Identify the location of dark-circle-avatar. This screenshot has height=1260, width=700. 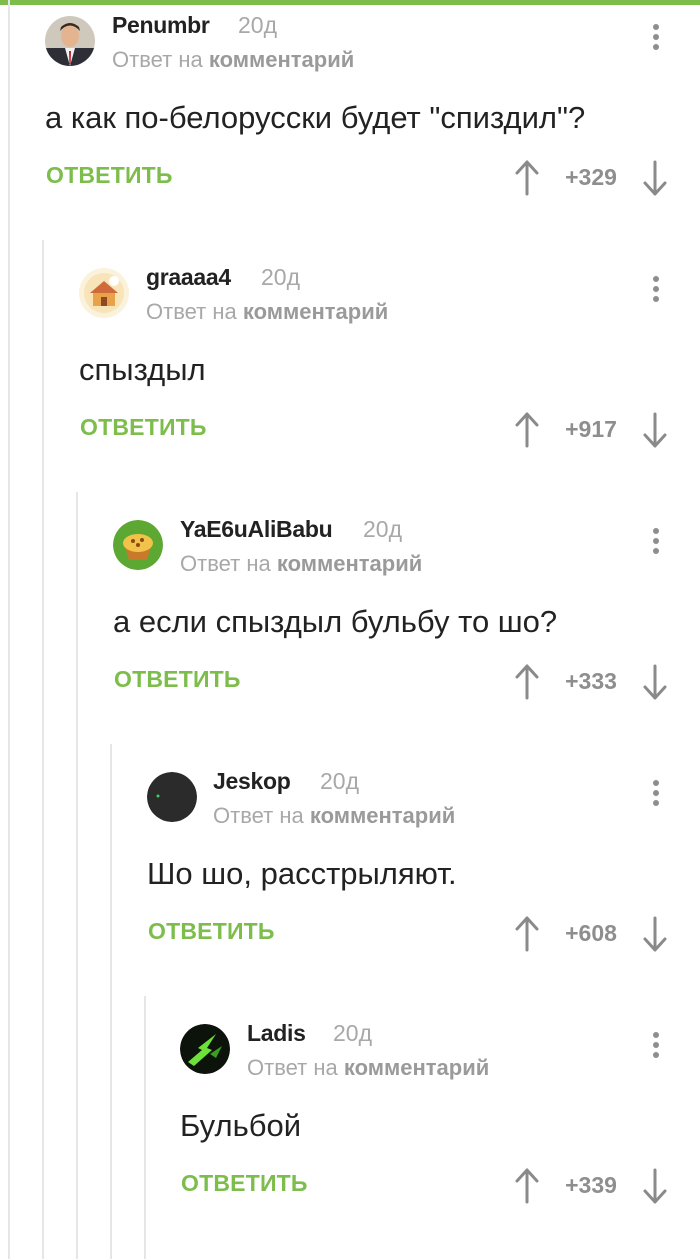
(172, 797).